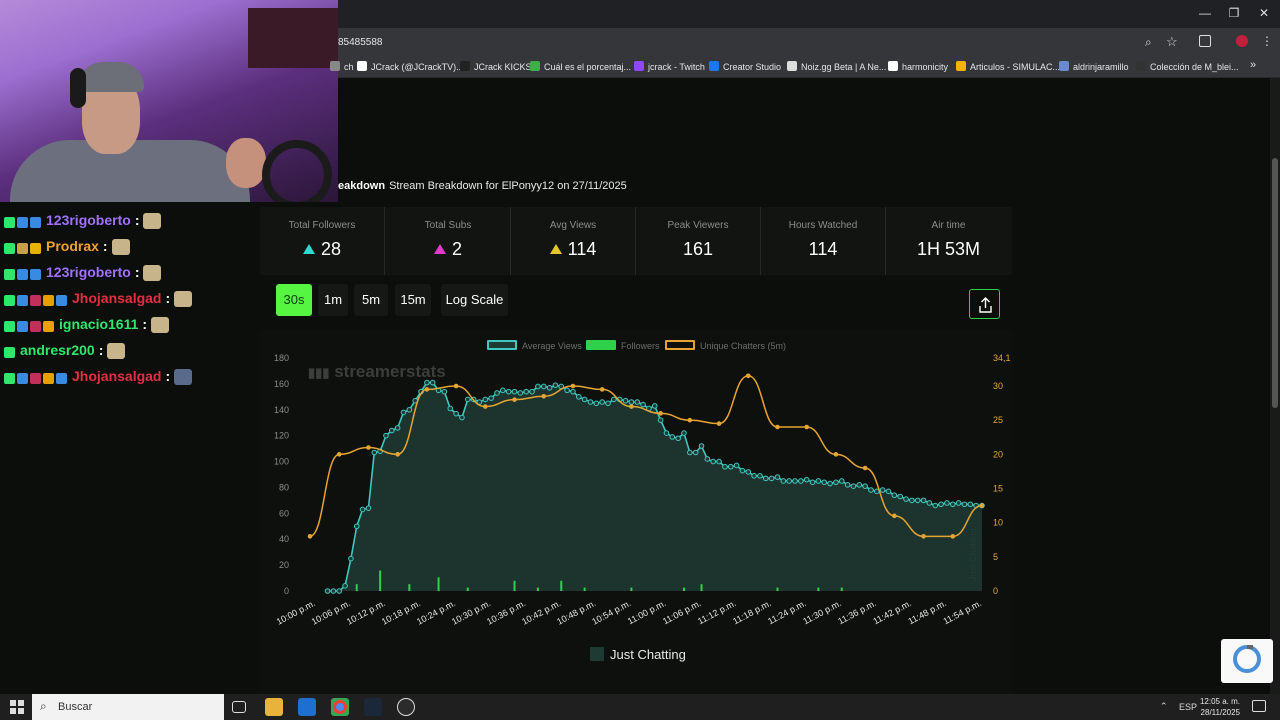 The image size is (1280, 720). Describe the element at coordinates (413, 300) in the screenshot. I see `interval-button-15m: 15m` at that location.